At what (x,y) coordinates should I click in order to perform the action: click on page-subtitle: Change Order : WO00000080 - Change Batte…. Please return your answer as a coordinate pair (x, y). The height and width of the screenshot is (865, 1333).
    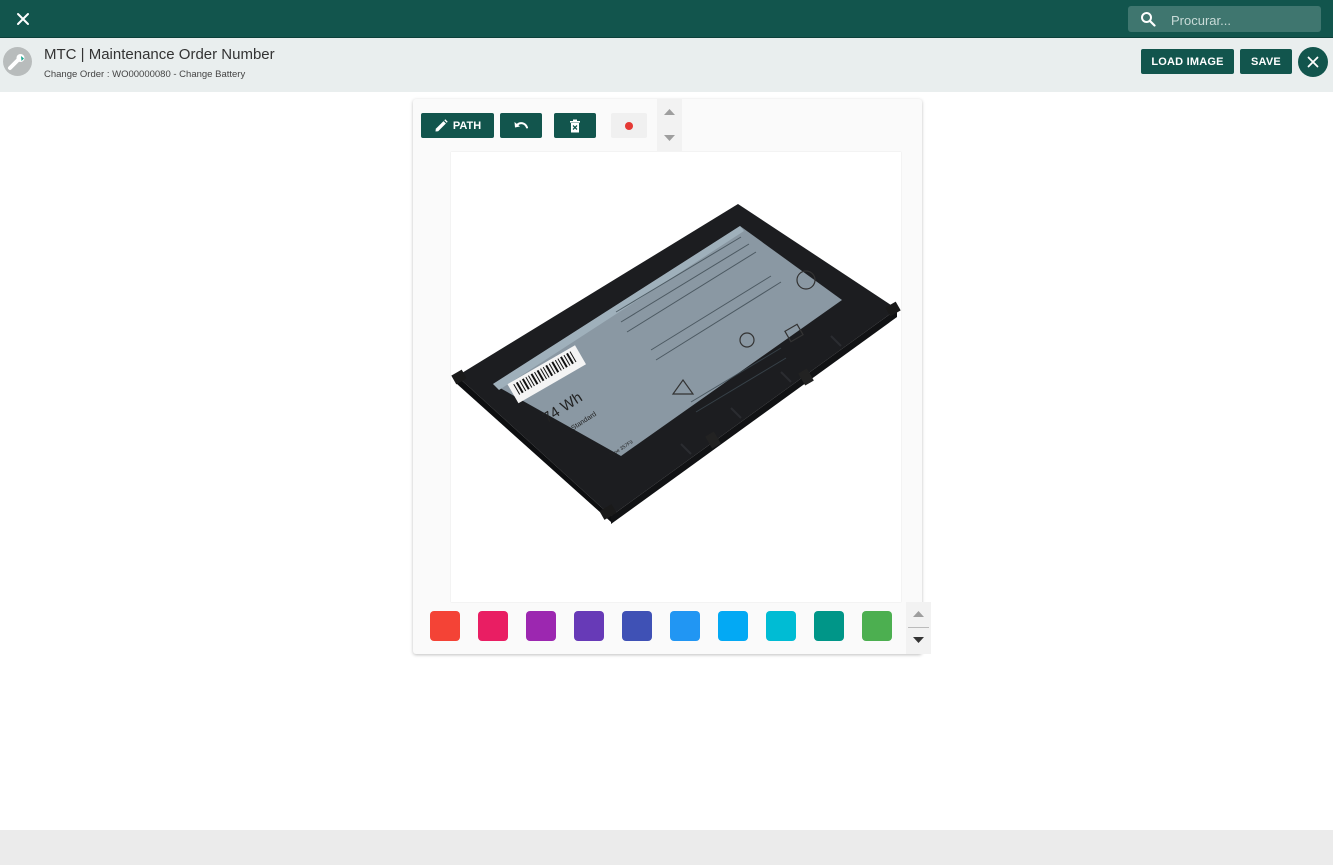
    Looking at the image, I should click on (145, 74).